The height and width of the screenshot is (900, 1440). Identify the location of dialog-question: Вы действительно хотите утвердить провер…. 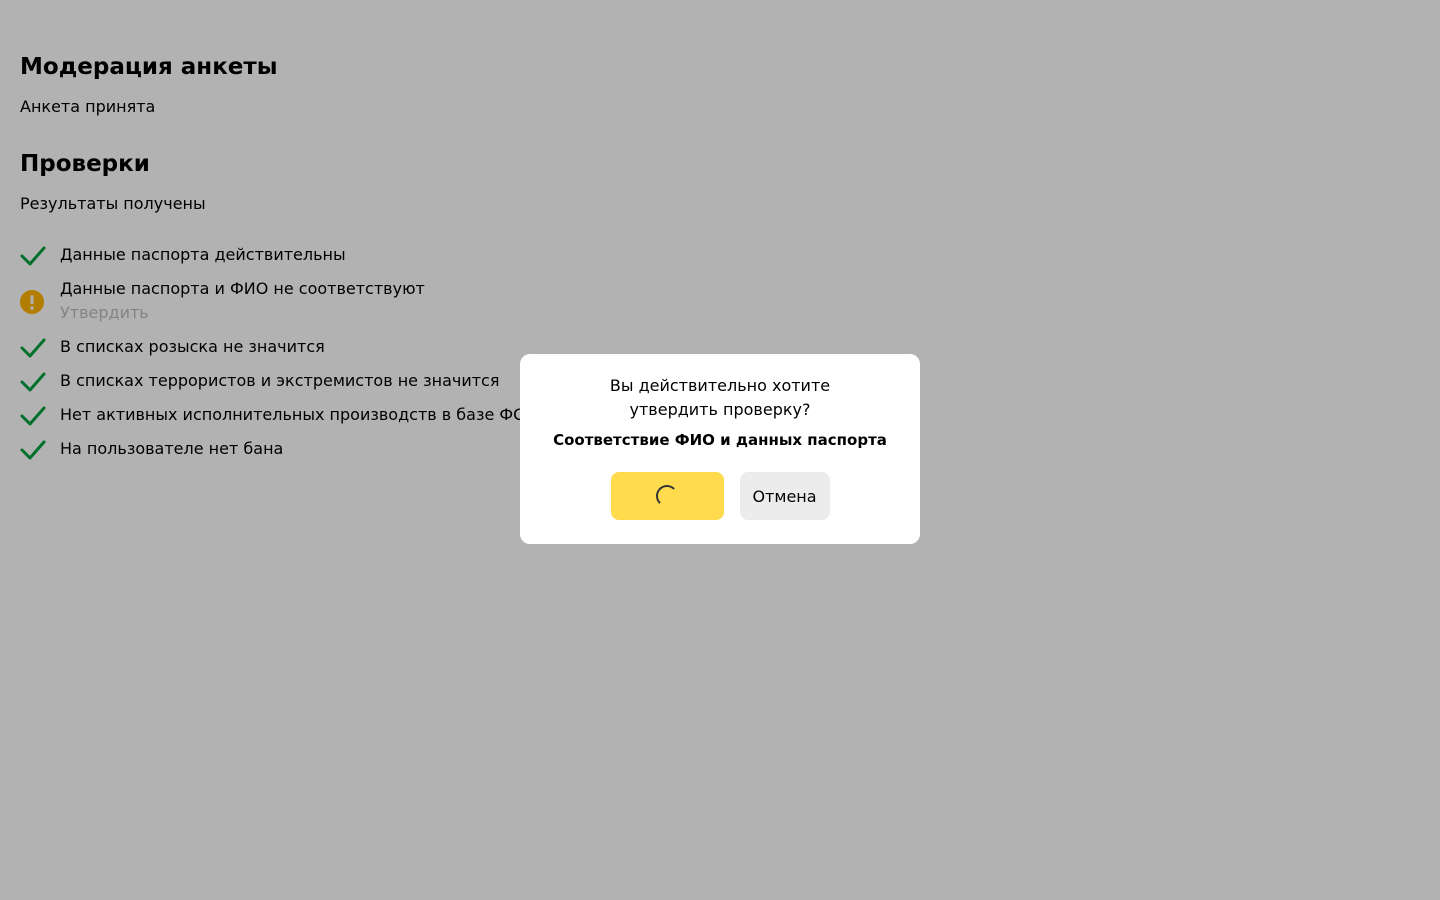
(720, 397).